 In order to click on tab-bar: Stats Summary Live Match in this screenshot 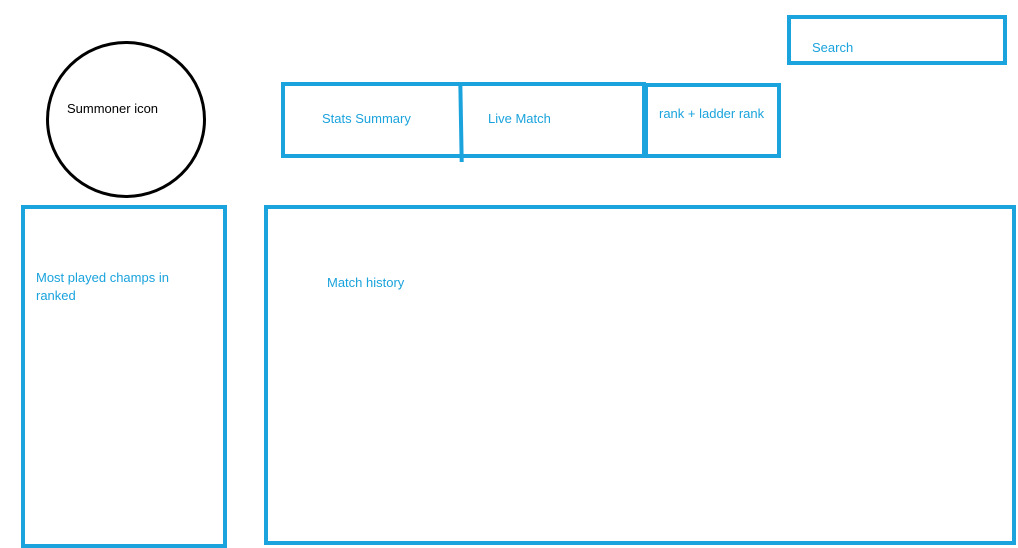, I will do `click(463, 122)`.